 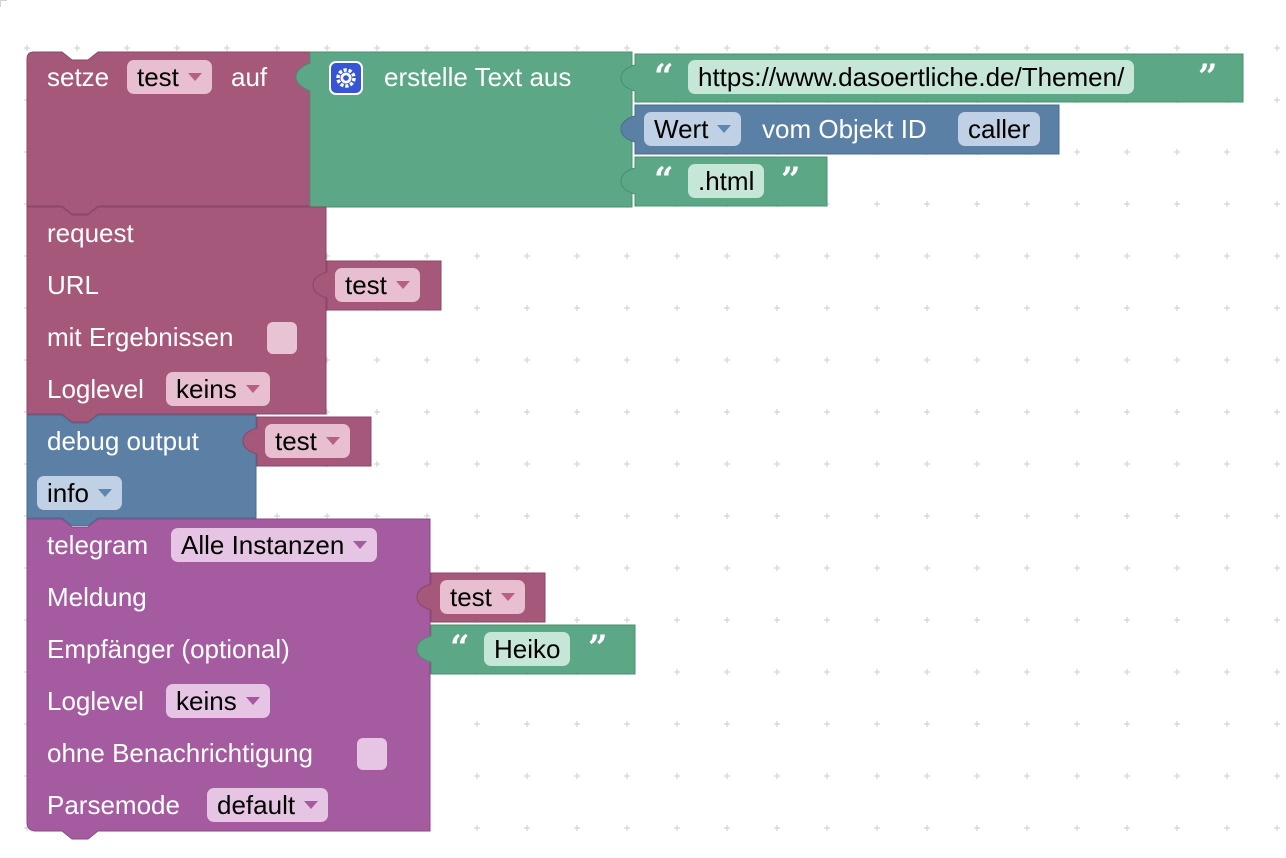 What do you see at coordinates (726, 181) in the screenshot?
I see `html-string-field: .html` at bounding box center [726, 181].